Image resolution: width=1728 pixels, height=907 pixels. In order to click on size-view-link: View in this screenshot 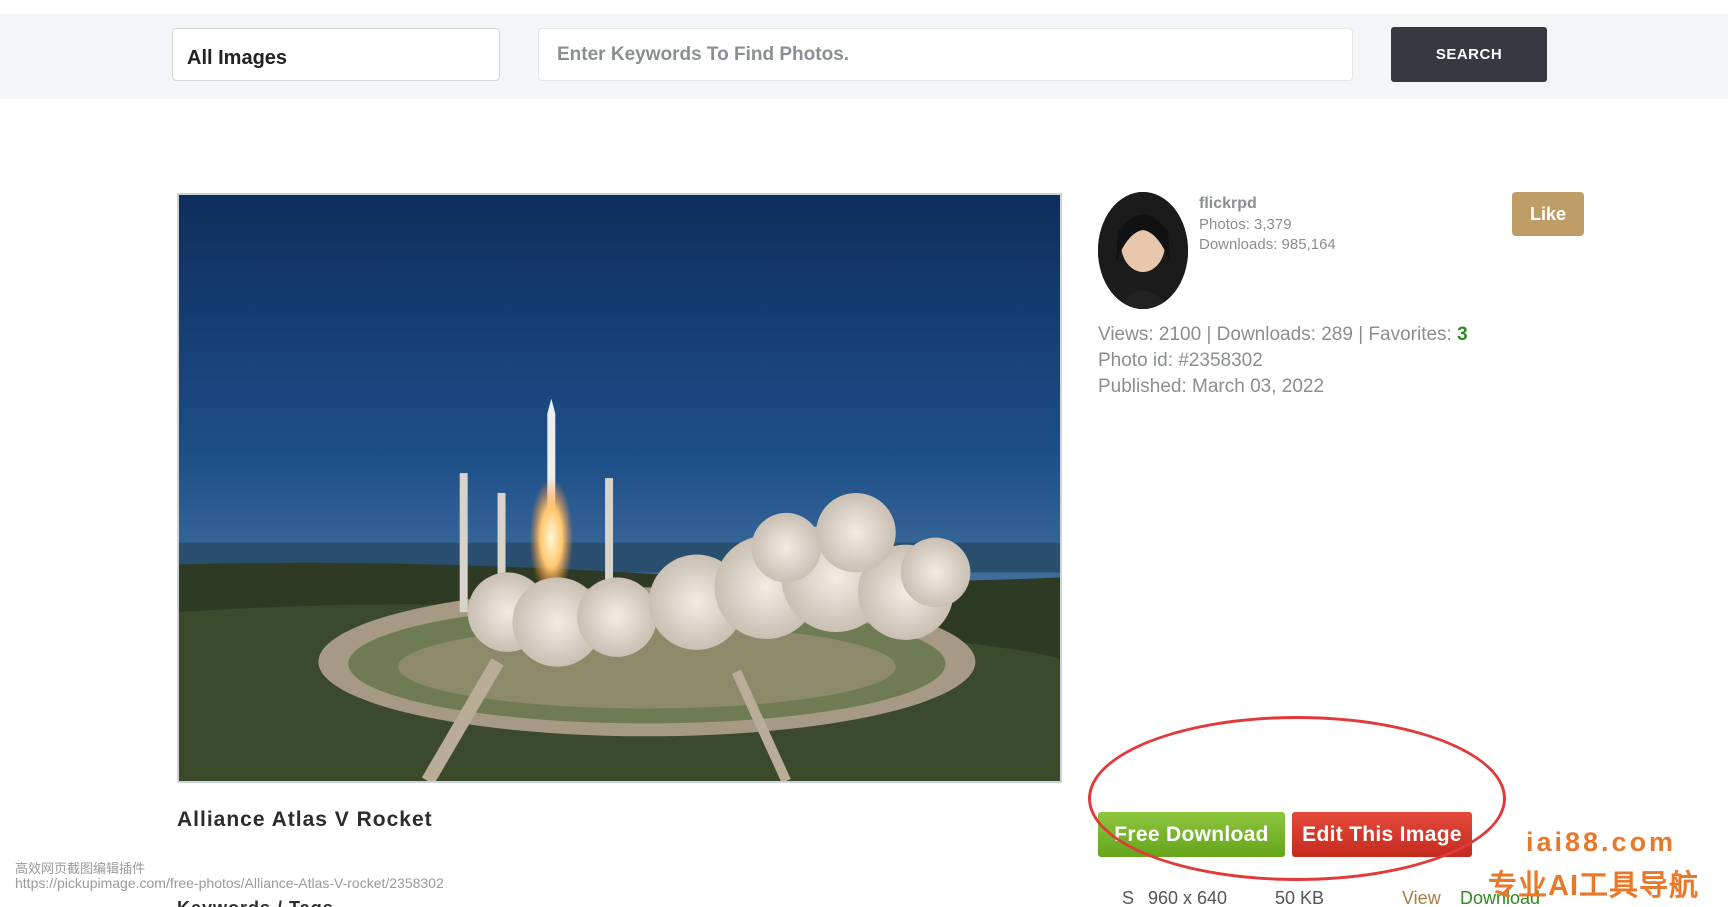, I will do `click(1421, 897)`.